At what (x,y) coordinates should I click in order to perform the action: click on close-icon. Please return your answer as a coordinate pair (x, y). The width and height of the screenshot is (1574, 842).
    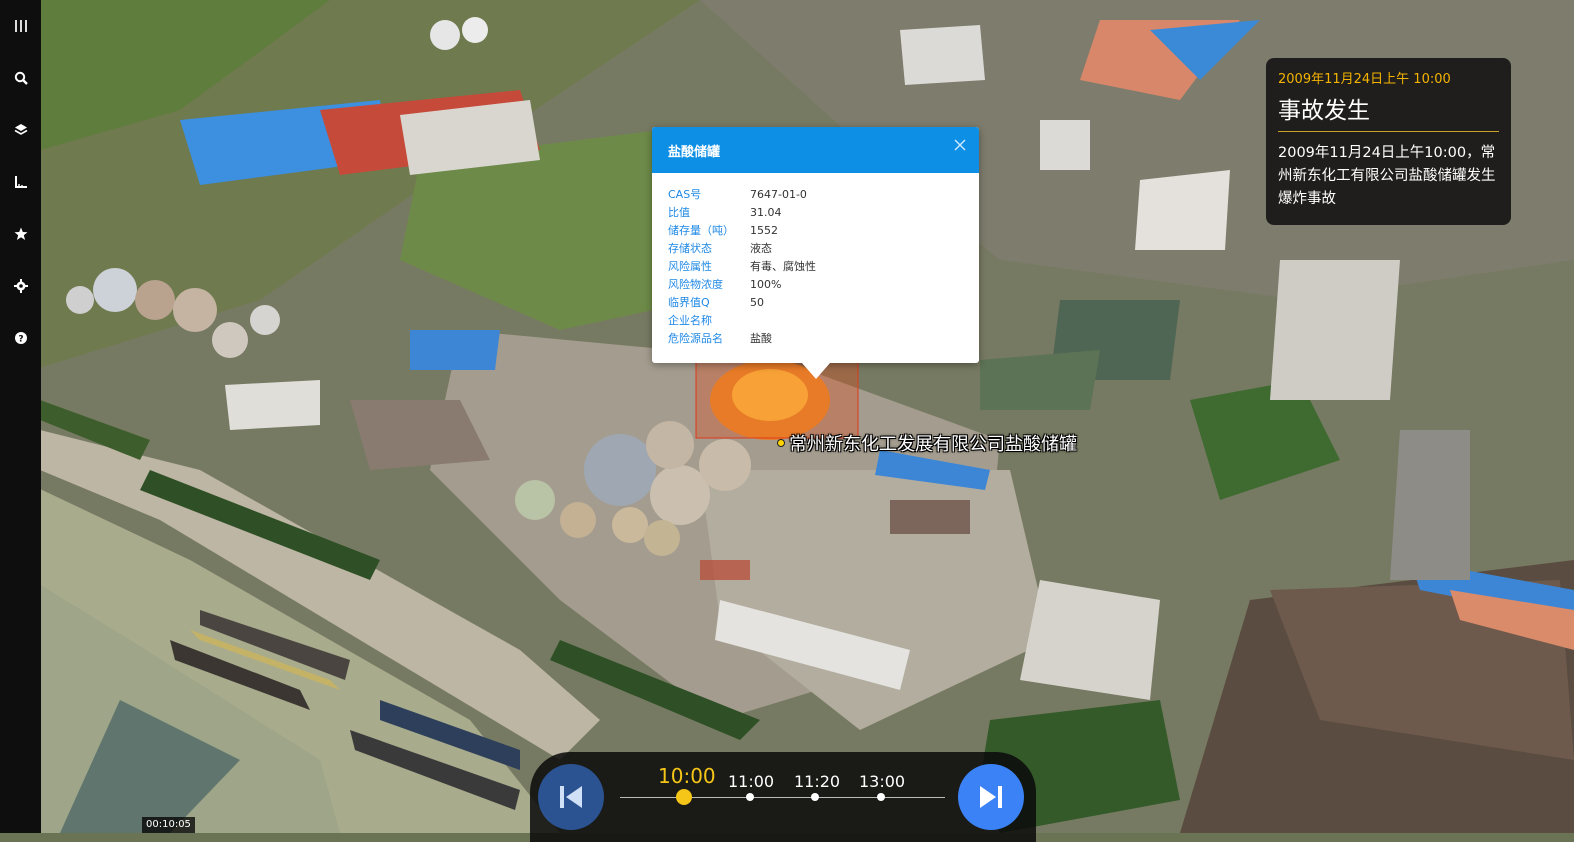
    Looking at the image, I should click on (960, 145).